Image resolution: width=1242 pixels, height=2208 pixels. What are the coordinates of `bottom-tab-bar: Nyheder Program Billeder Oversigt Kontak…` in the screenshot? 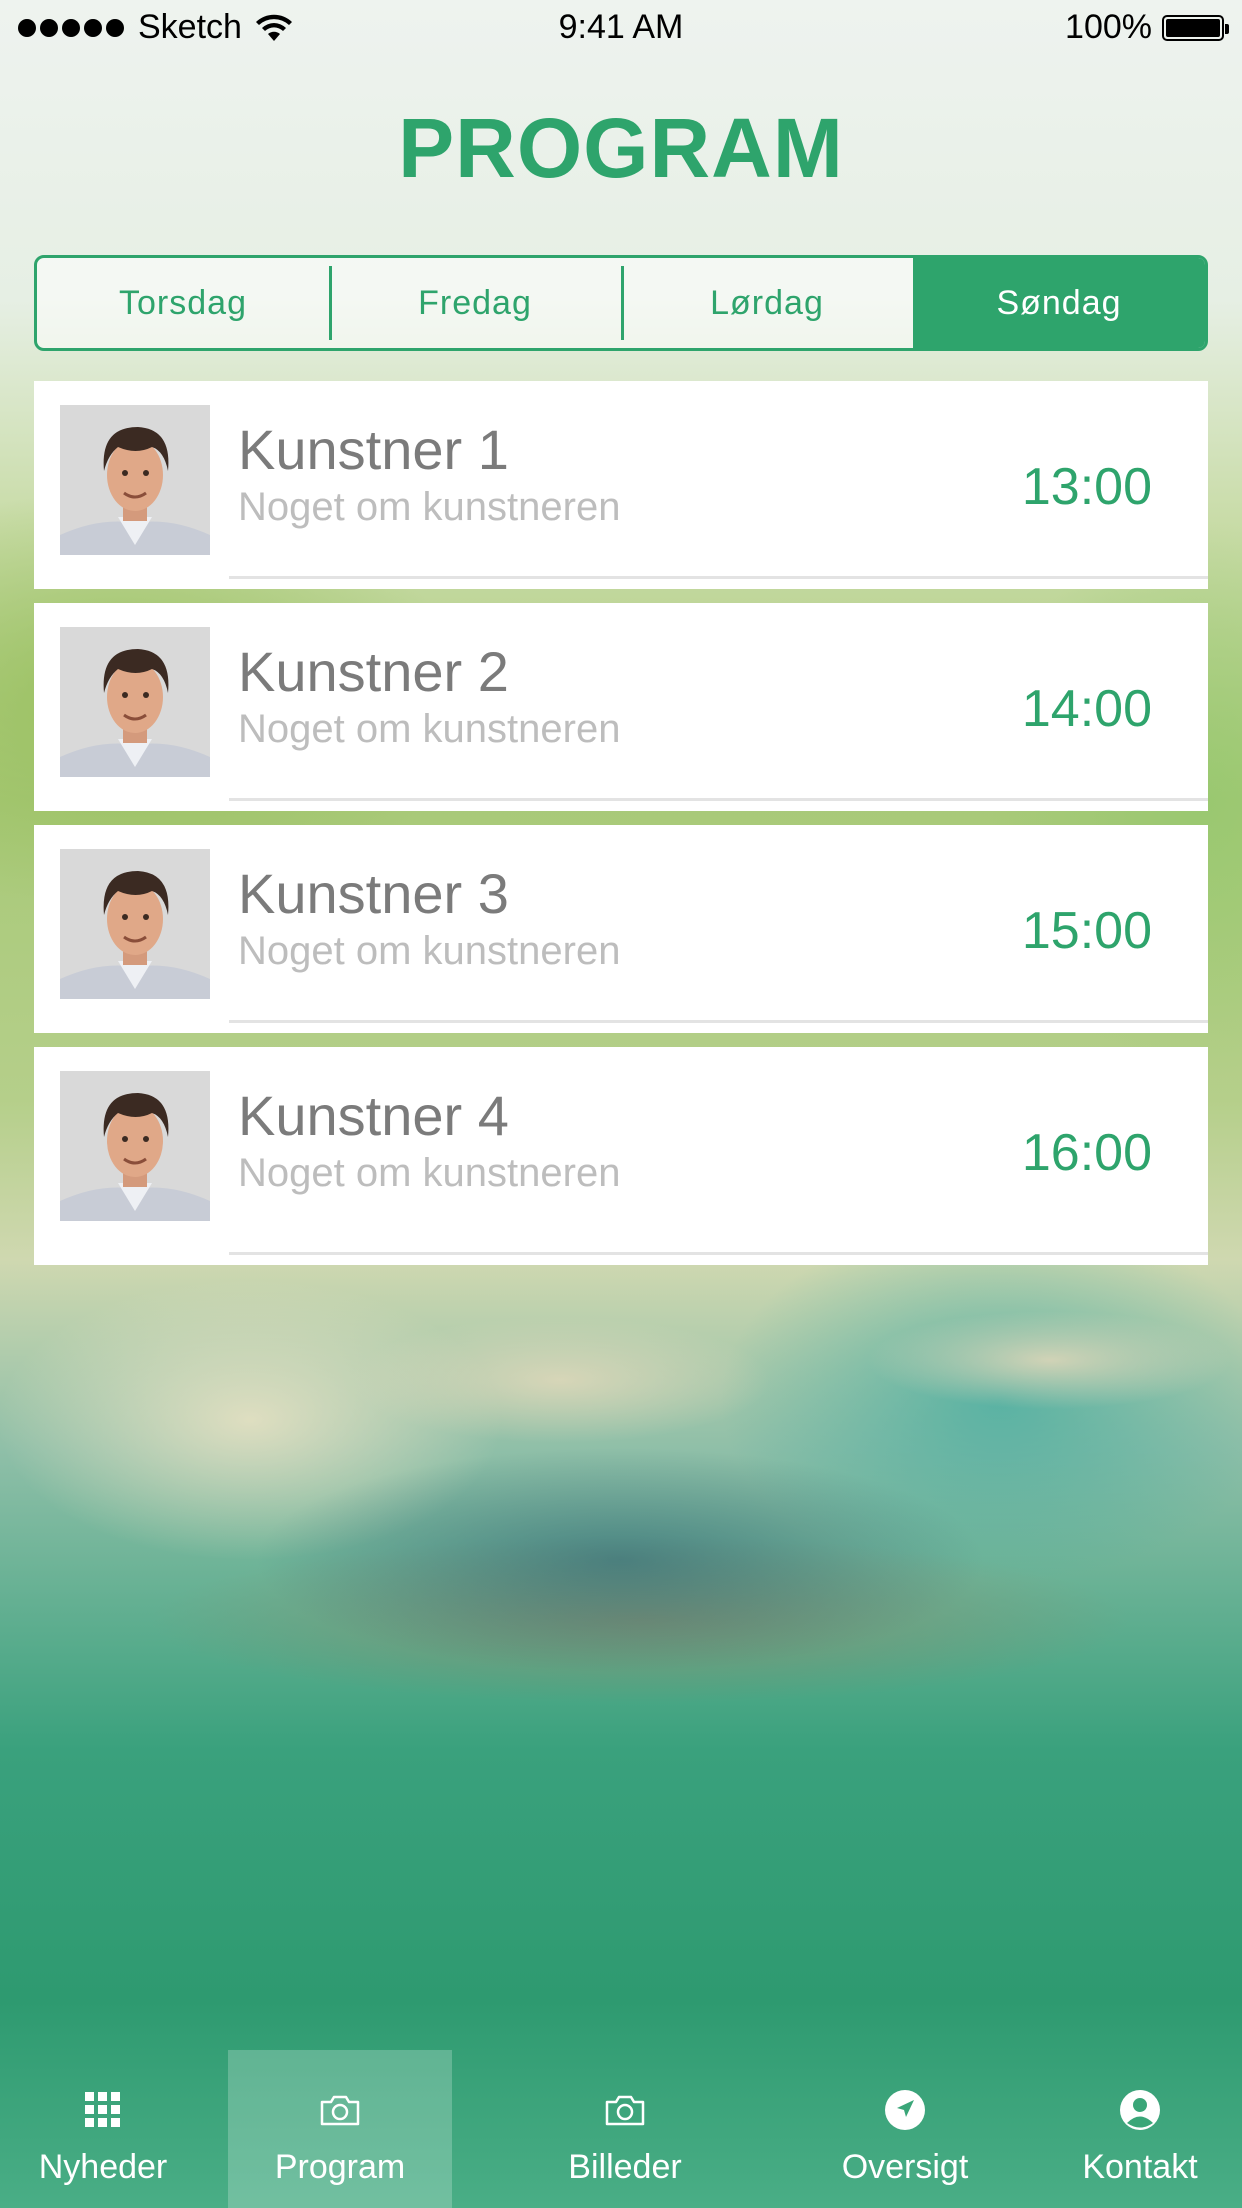 It's located at (621, 2129).